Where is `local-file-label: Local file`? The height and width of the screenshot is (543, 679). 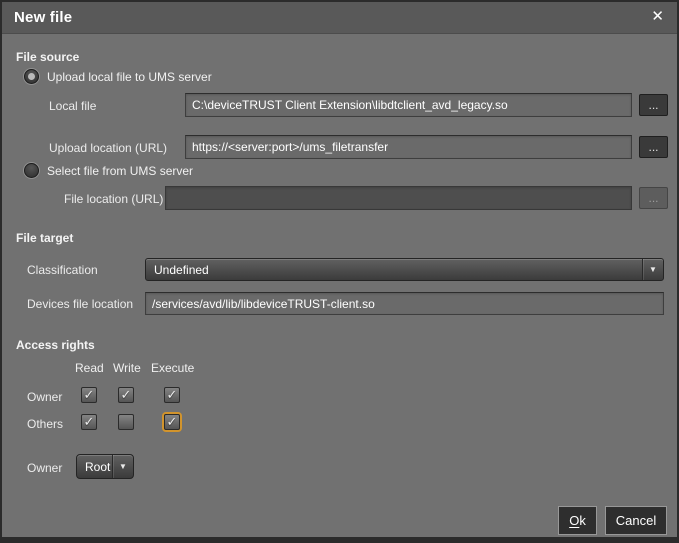
local-file-label: Local file is located at coordinates (73, 106).